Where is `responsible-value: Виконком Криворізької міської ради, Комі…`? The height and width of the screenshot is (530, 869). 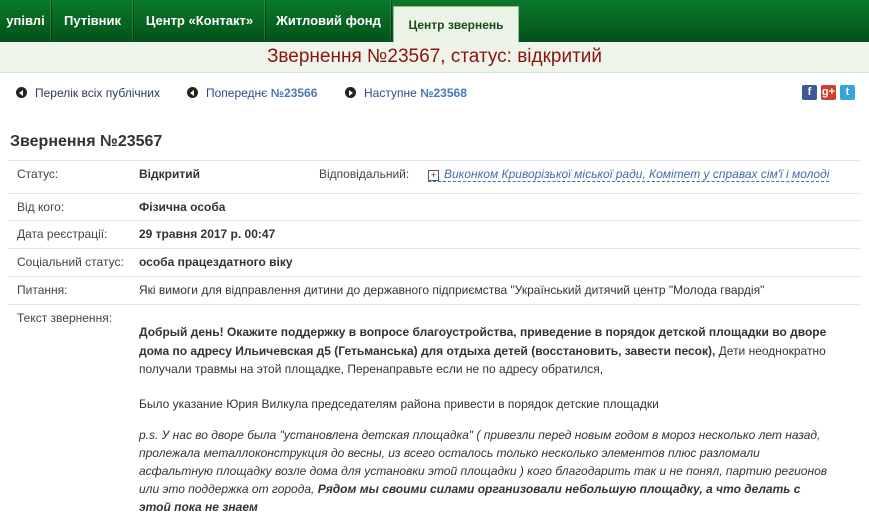 responsible-value: Виконком Криворізької міської ради, Комі… is located at coordinates (637, 174).